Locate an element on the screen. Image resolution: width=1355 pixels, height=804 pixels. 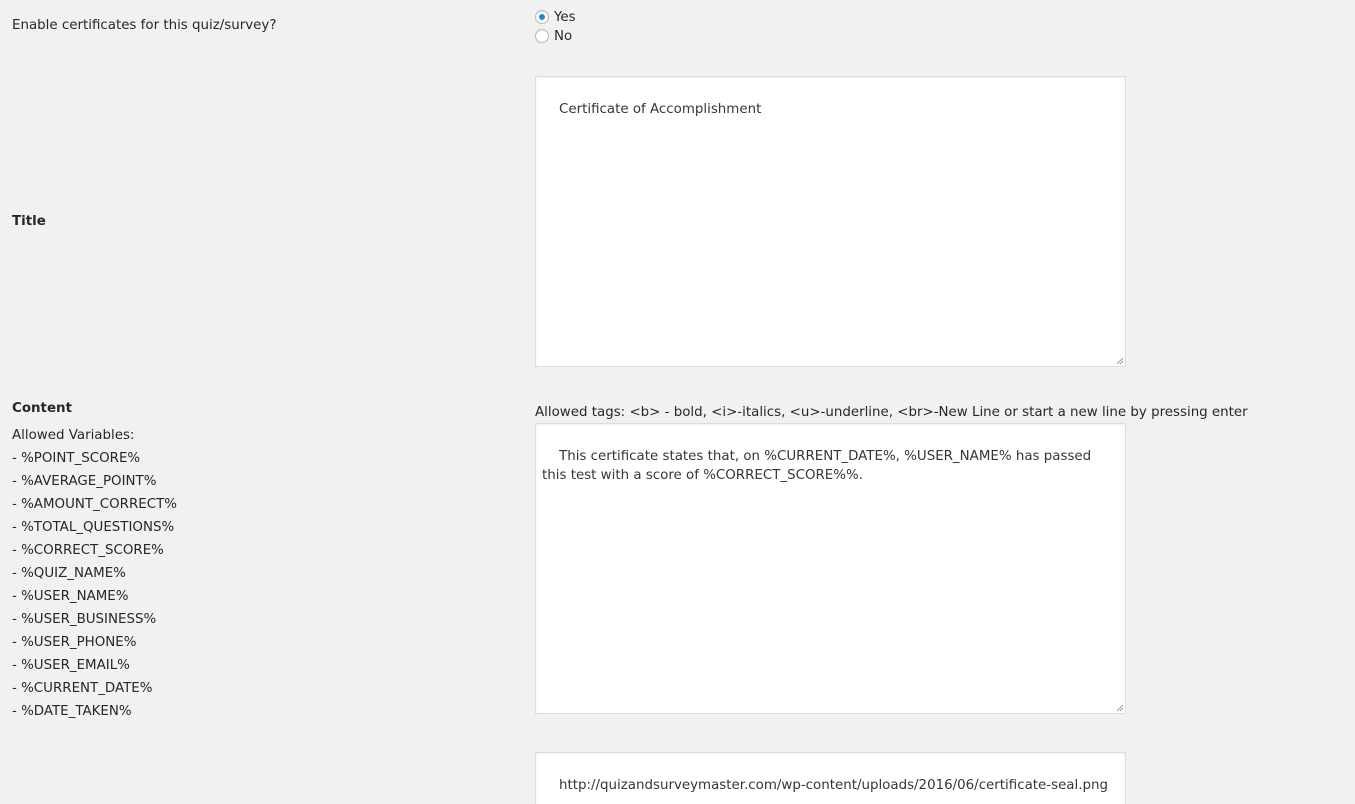
variable-item: - %CURRENT_DATE% is located at coordinates (82, 688).